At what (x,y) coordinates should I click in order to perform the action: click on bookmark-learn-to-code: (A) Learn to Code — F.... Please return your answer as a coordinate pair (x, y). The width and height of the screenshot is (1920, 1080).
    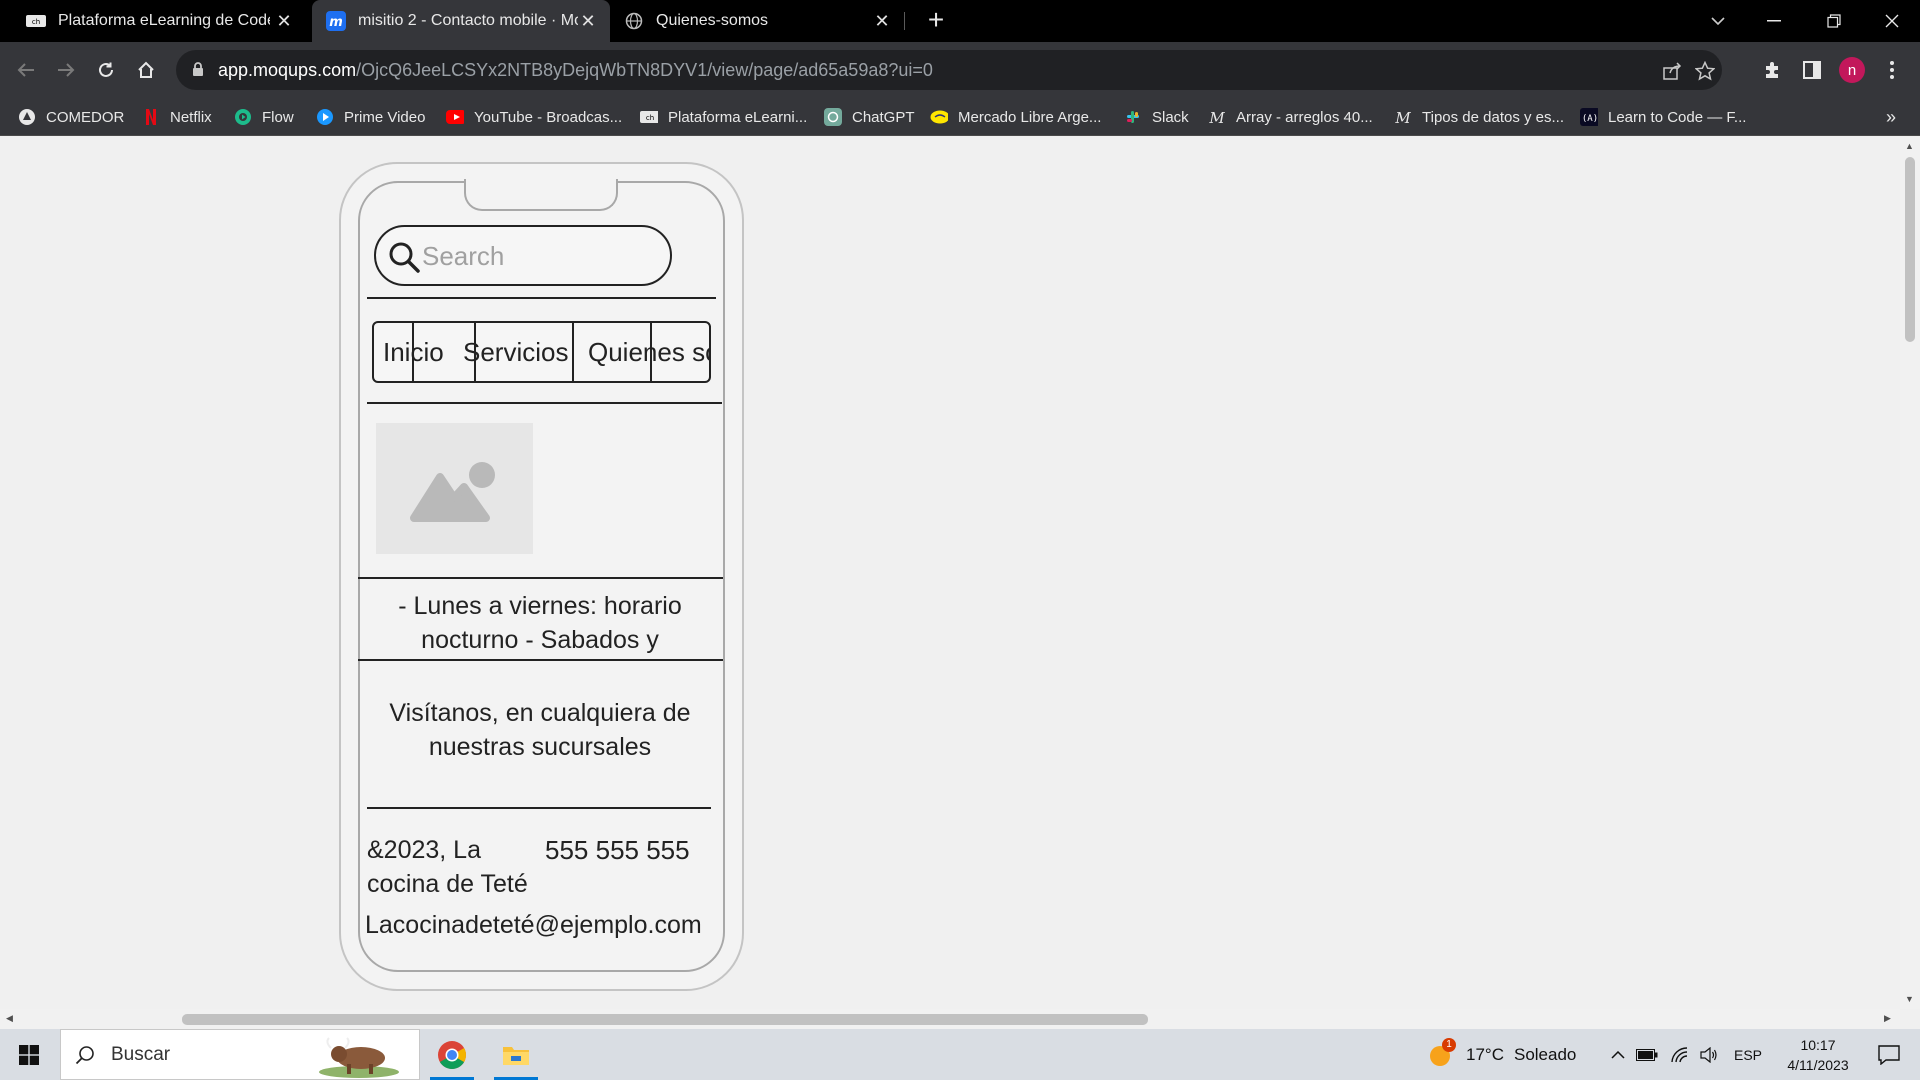
    Looking at the image, I should click on (1663, 117).